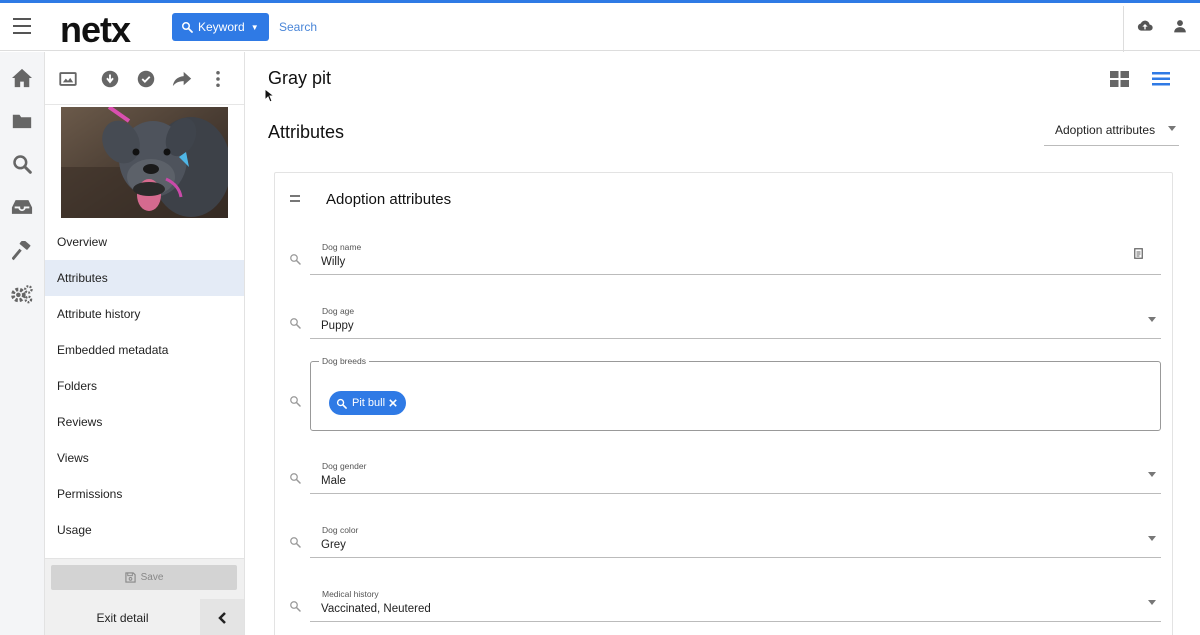 Image resolution: width=1200 pixels, height=635 pixels. What do you see at coordinates (144, 278) in the screenshot?
I see `nav-item-attributes: Attributes` at bounding box center [144, 278].